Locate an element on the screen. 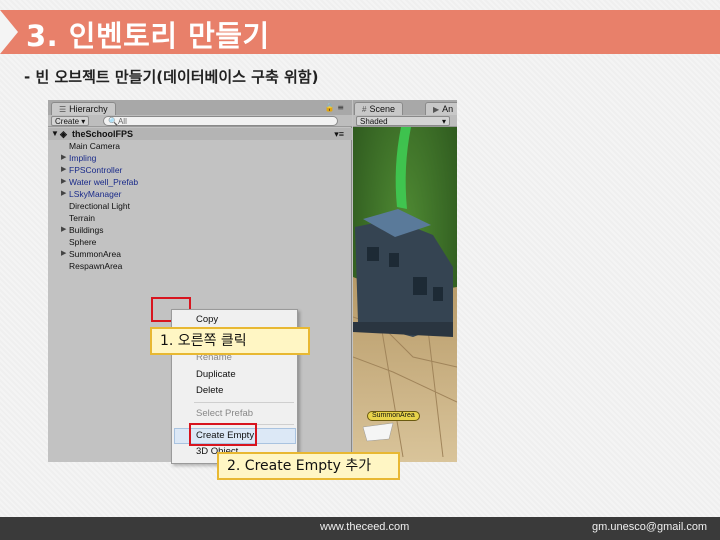 Image resolution: width=720 pixels, height=540 pixels. hierarchy-item: ▶ Buildings is located at coordinates (82, 230).